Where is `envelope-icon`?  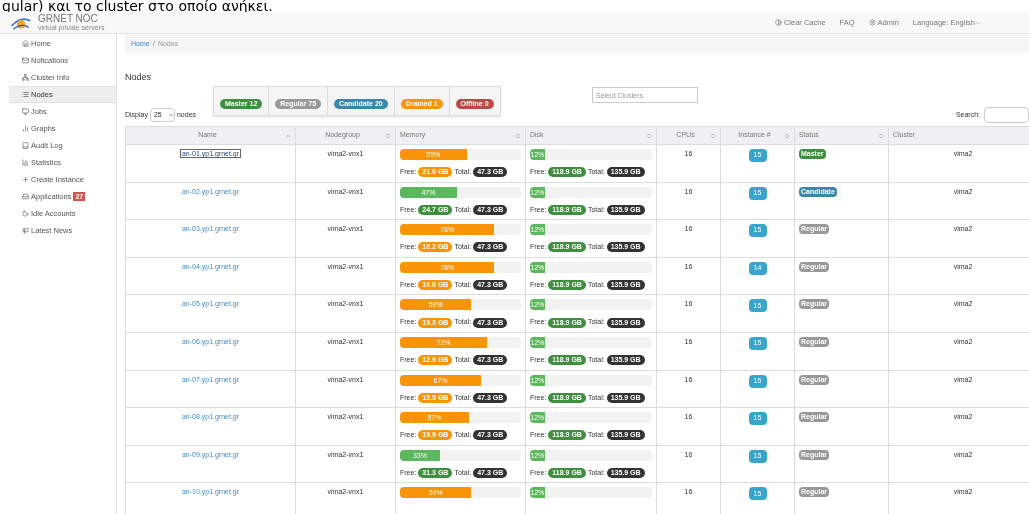
envelope-icon is located at coordinates (25, 60).